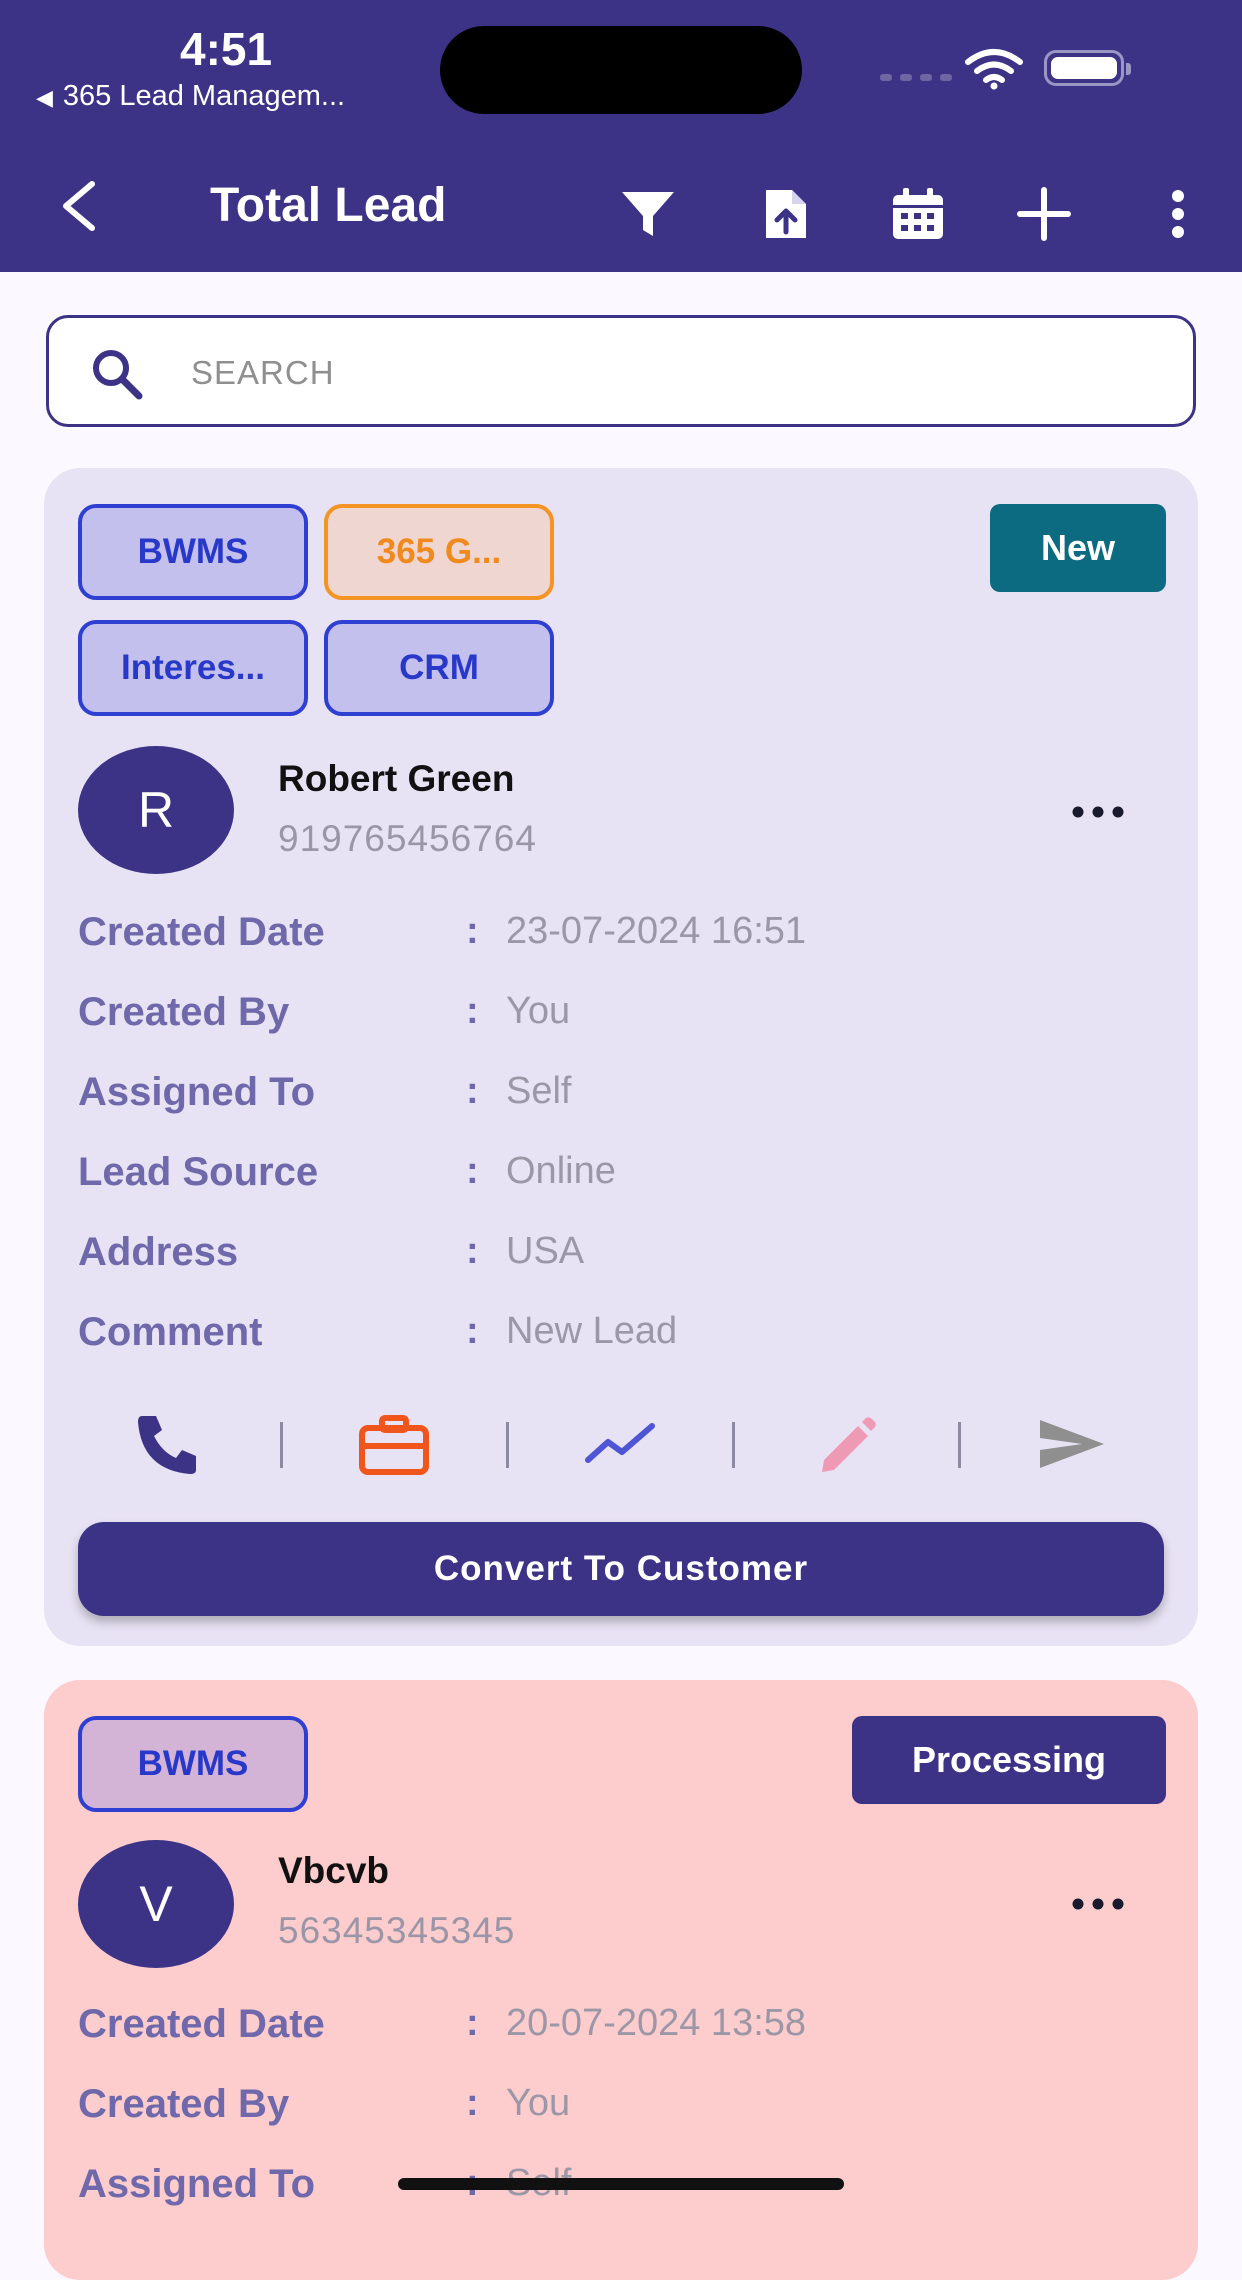  What do you see at coordinates (656, 931) in the screenshot?
I see `field-value: 23-07-2024 16:51` at bounding box center [656, 931].